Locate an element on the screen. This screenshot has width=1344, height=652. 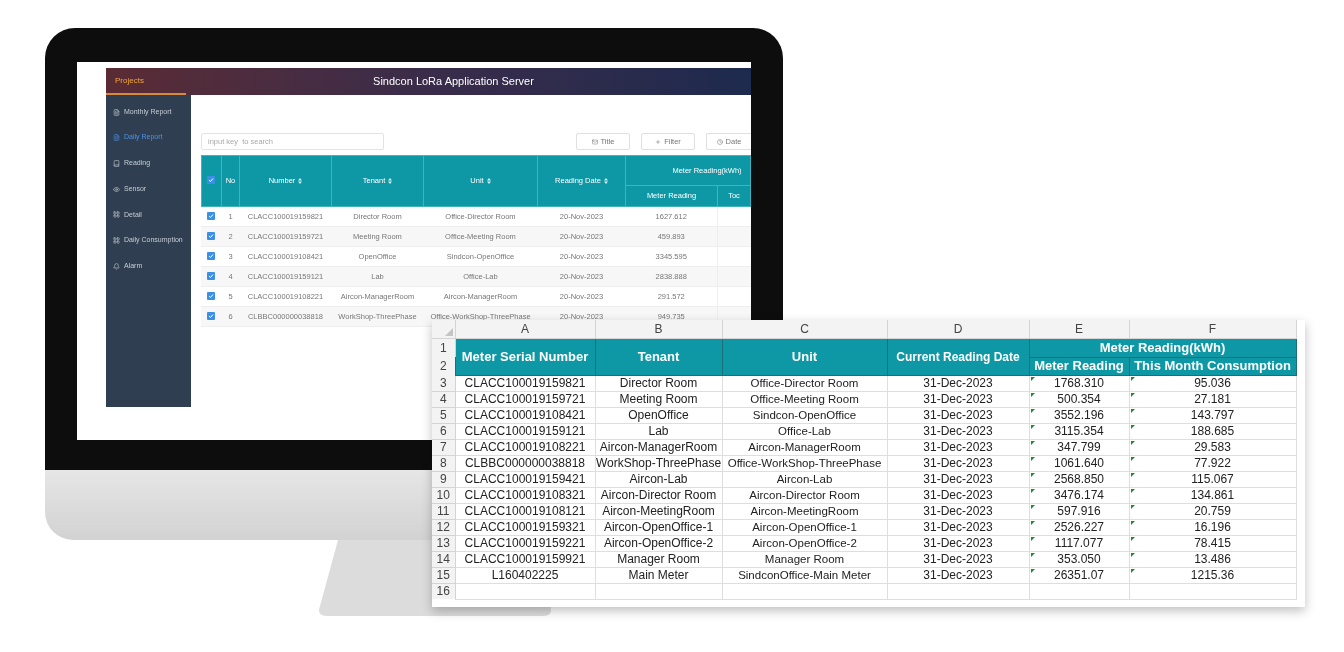
sheet-cell: CLACC100019108221 is located at coordinates (525, 447).